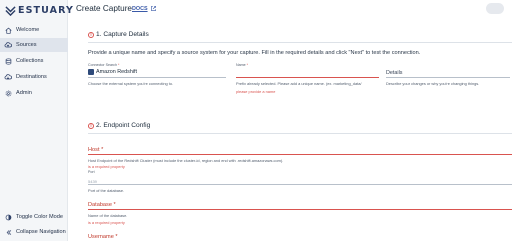  What do you see at coordinates (394, 73) in the screenshot?
I see `details-input: Details` at bounding box center [394, 73].